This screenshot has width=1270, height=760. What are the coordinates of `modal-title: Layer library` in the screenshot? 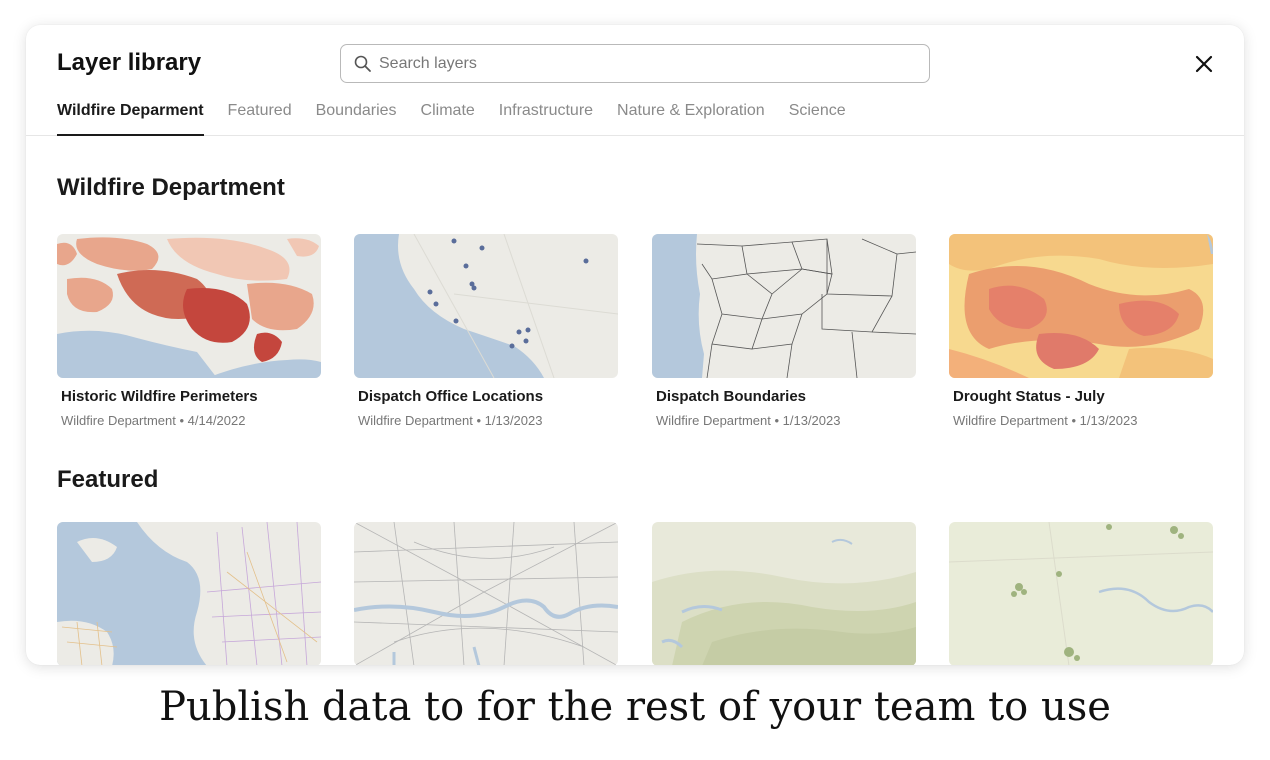 It's located at (129, 62).